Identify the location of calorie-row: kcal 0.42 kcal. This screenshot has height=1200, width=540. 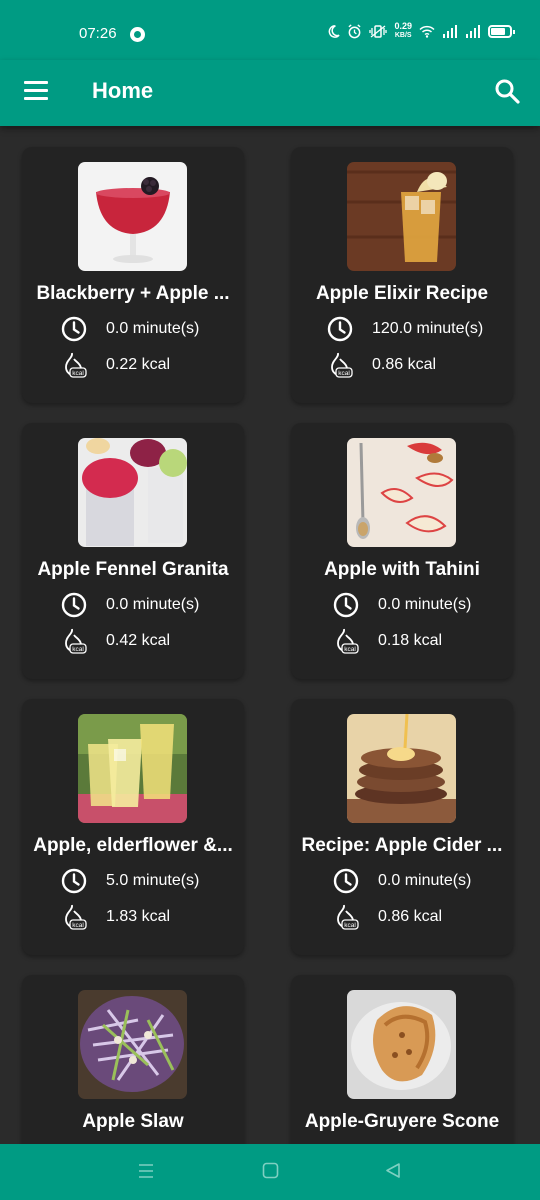
(115, 641).